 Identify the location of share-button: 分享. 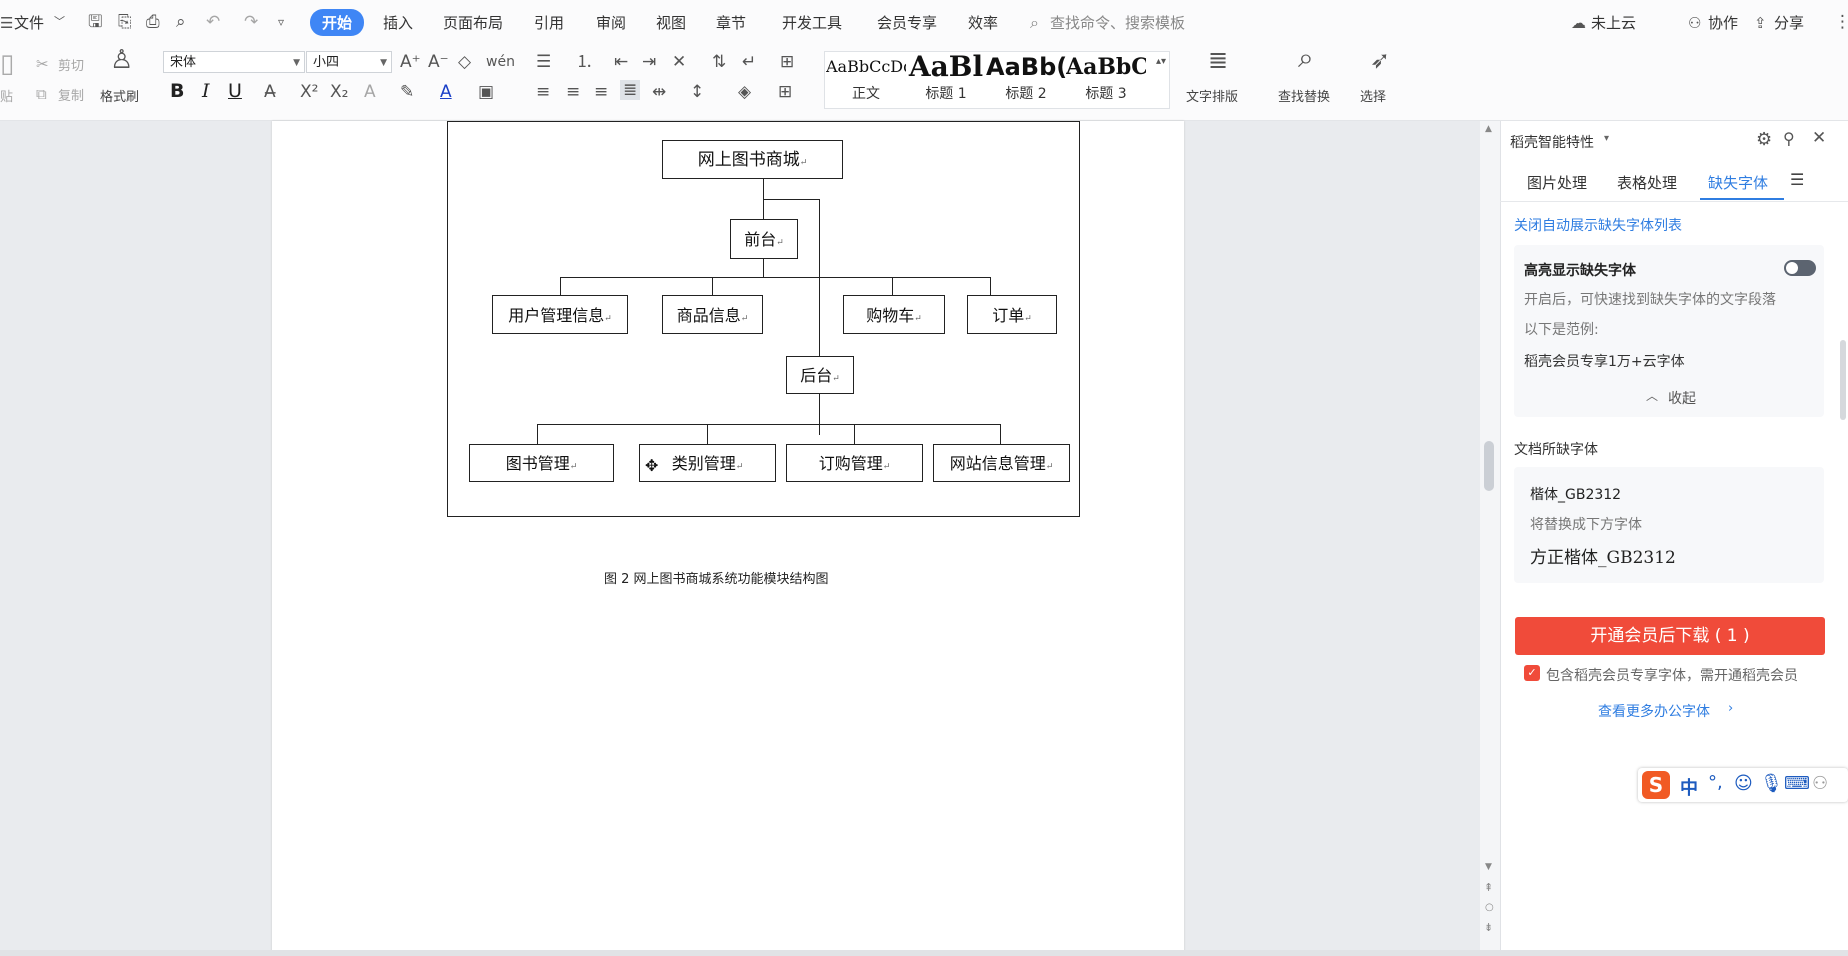
(1789, 22).